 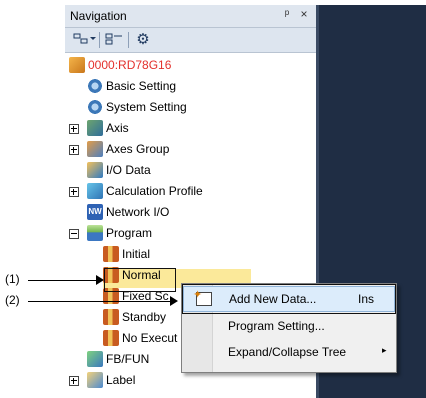 I want to click on tree-item-label: Program, so click(x=129, y=233).